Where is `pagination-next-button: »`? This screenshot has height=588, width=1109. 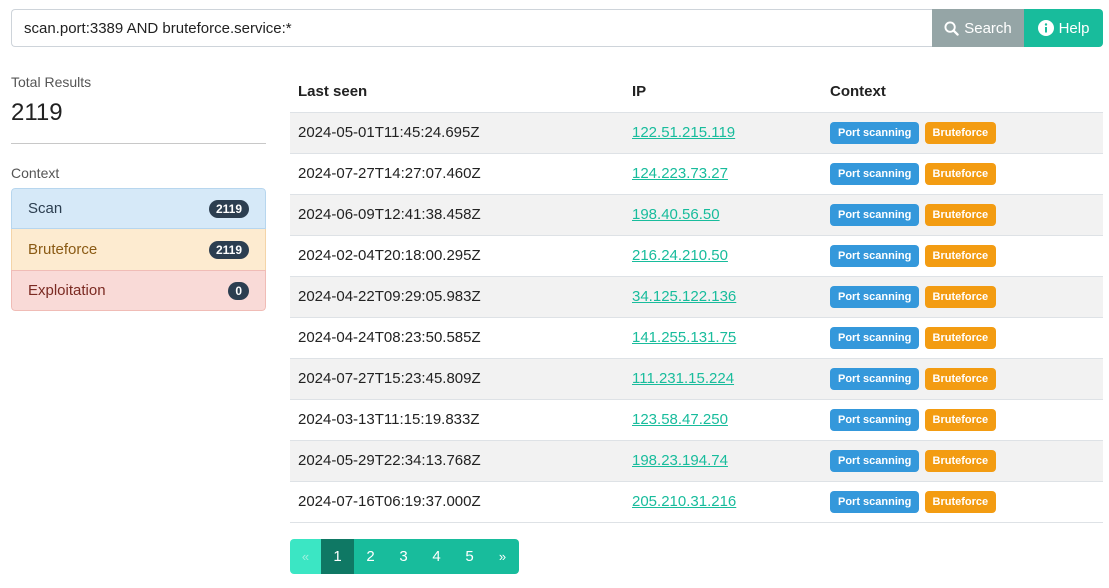
pagination-next-button: » is located at coordinates (502, 556).